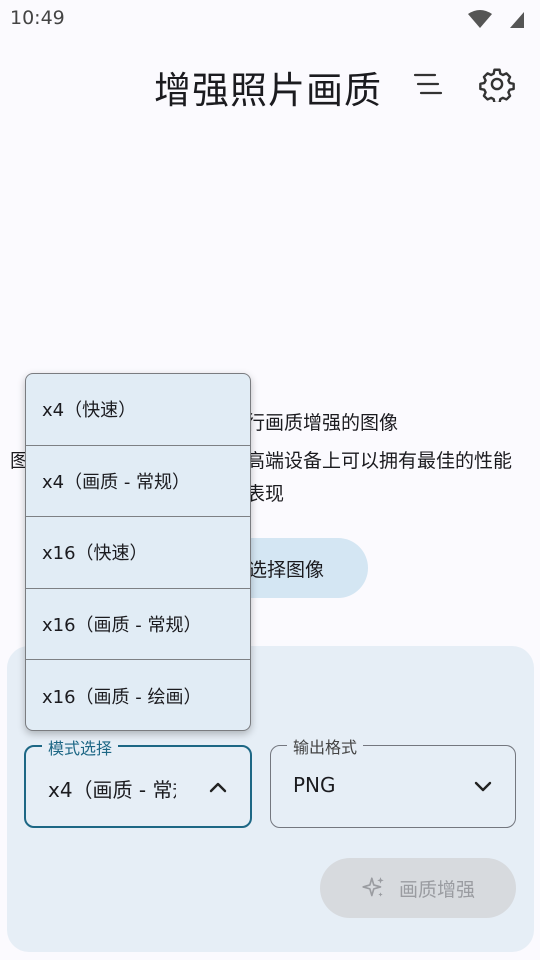  Describe the element at coordinates (393, 781) in the screenshot. I see `format-select: 输出格式 PNG` at that location.